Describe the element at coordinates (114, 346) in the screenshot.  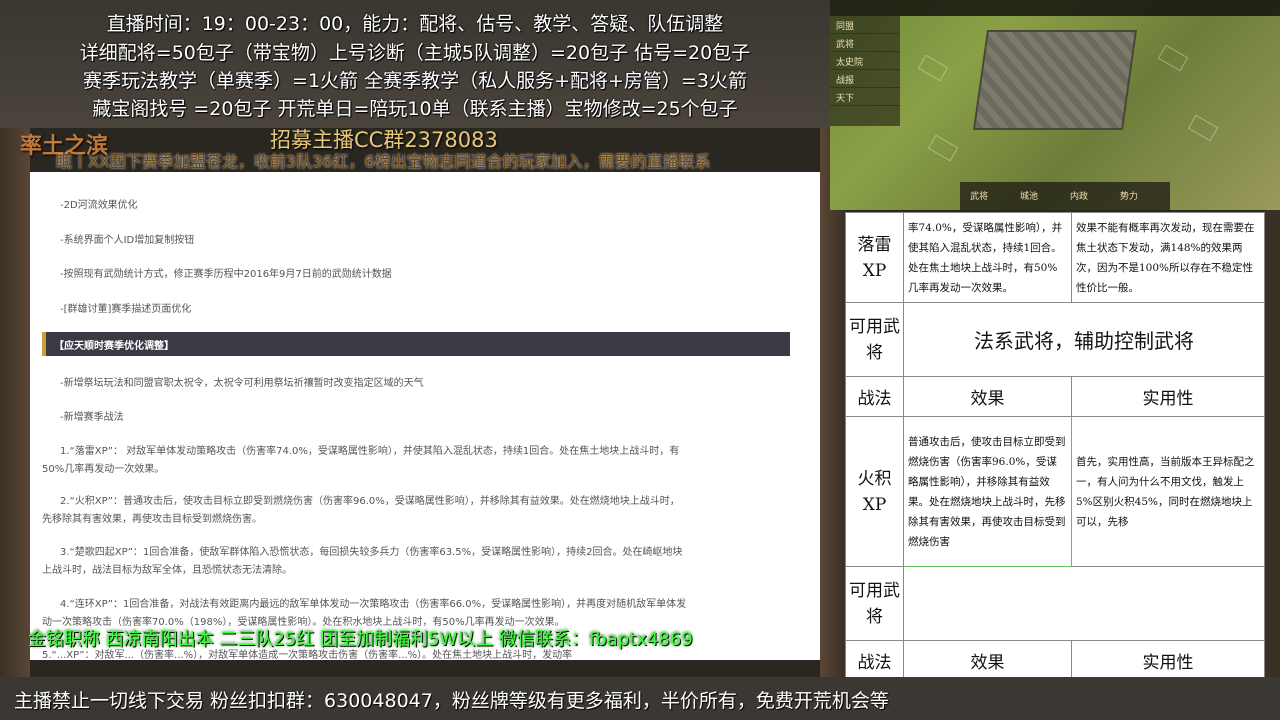
I see `section-title: 【应天顺时赛季优化调整】` at that location.